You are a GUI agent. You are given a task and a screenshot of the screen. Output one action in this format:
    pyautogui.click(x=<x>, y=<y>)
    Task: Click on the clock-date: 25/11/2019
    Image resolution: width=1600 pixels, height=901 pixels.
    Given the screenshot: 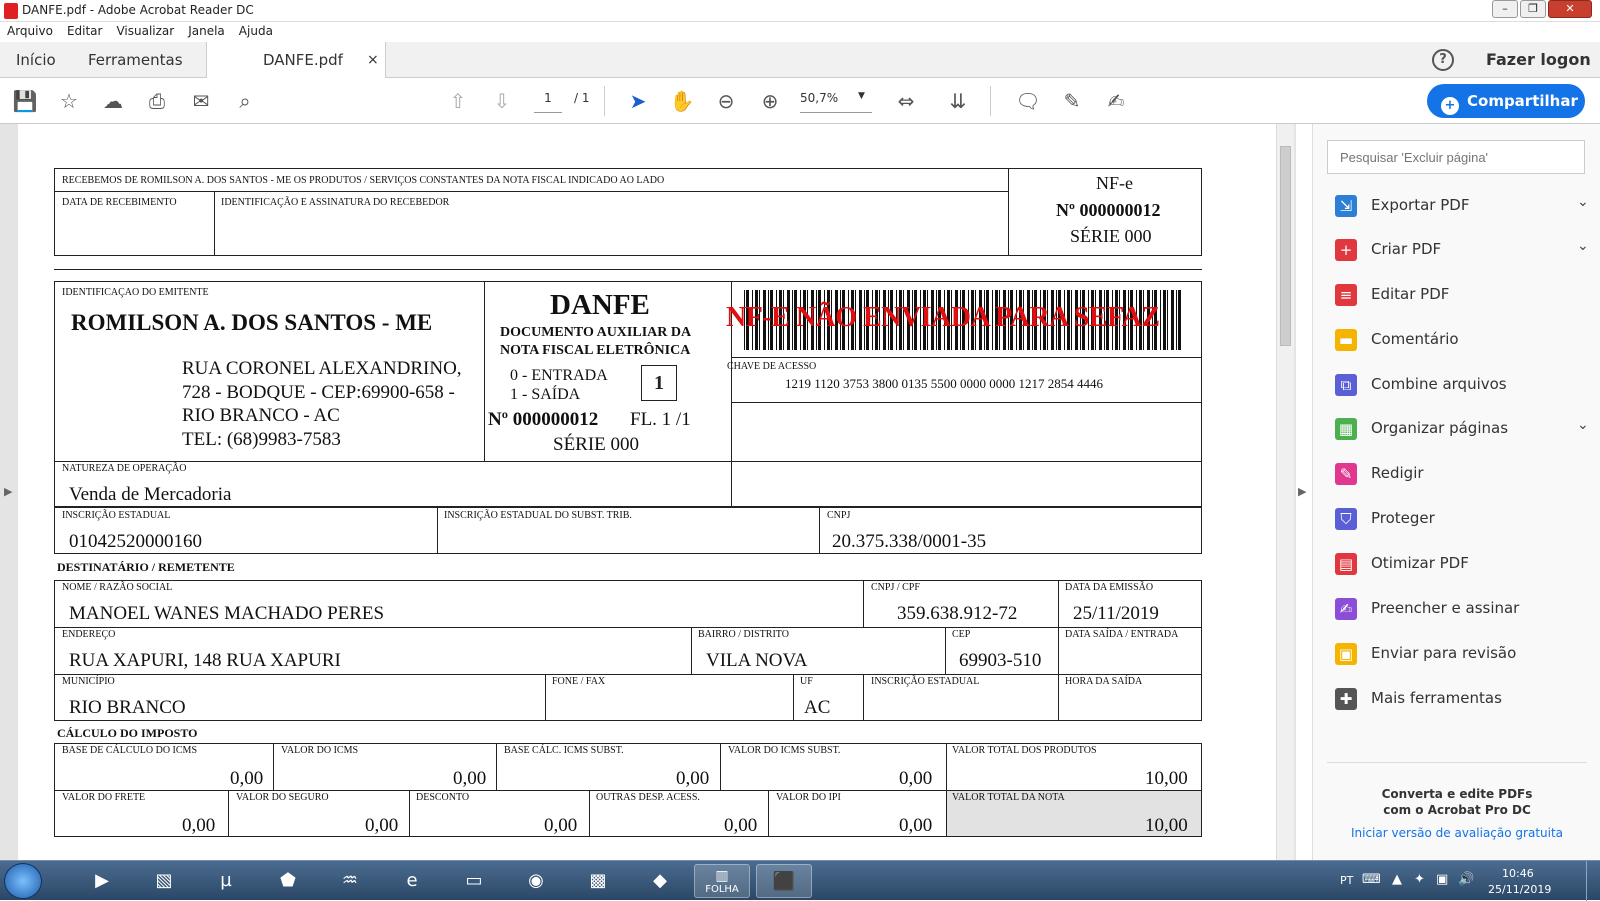 What is the action you would take?
    pyautogui.click(x=1519, y=889)
    